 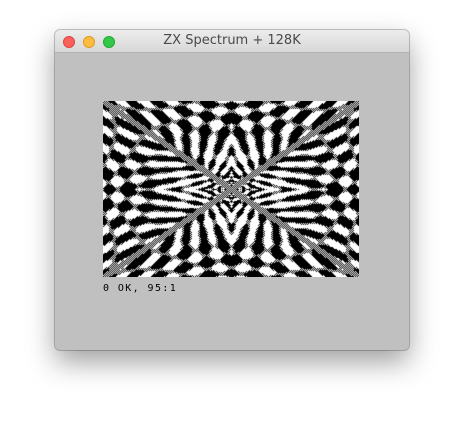 I want to click on status-line: 0 OK, 95:1, so click(x=140, y=288).